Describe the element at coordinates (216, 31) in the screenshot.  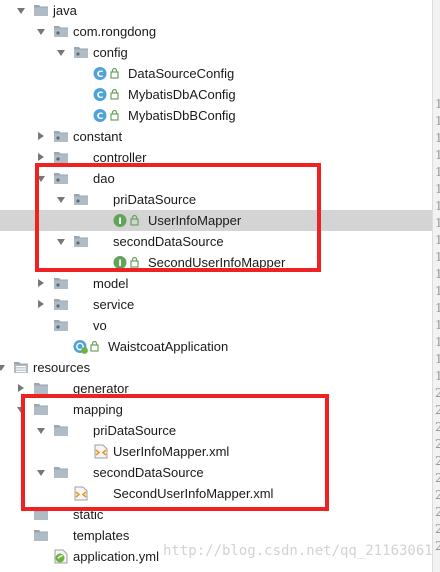
I see `tree-row-package-com-rongdong: com.rongdong` at that location.